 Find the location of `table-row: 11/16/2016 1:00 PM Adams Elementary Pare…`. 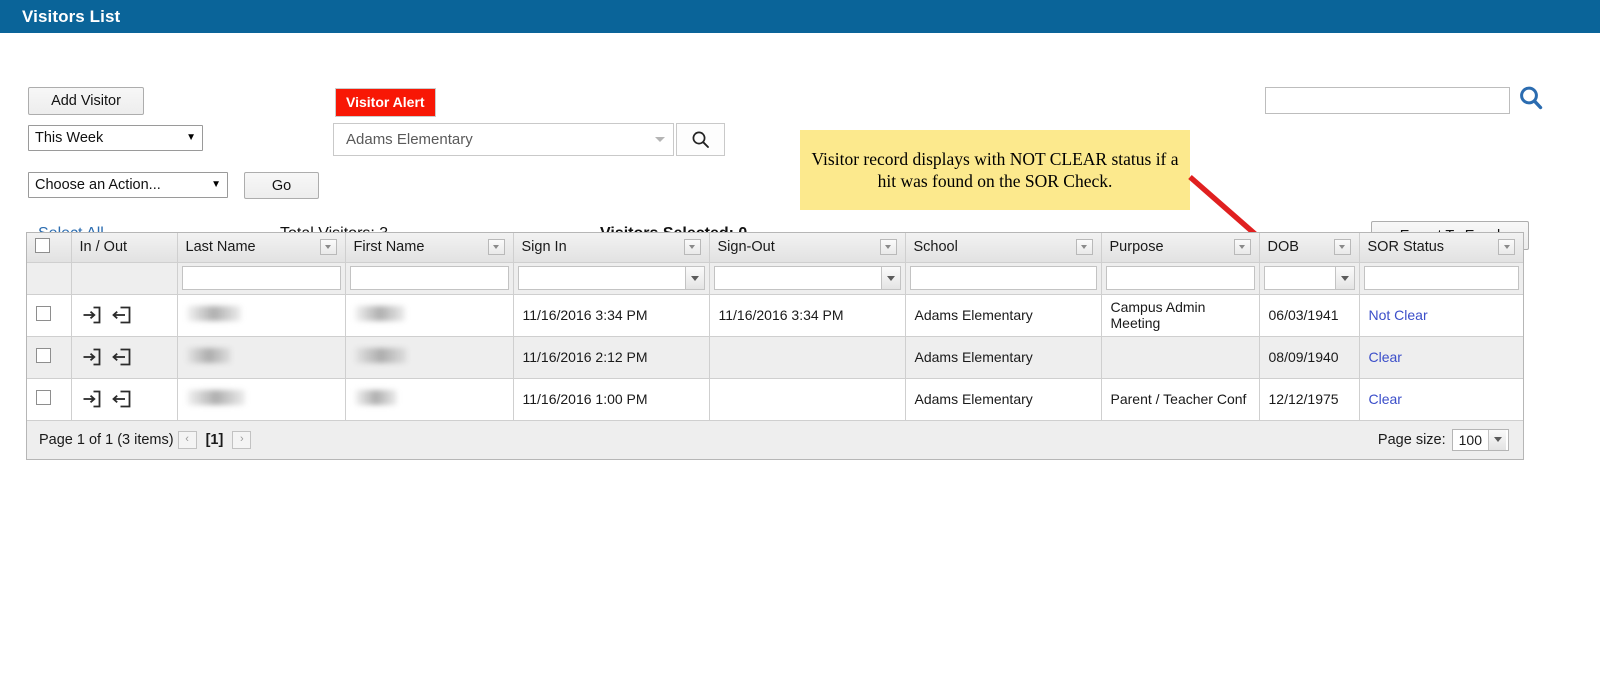

table-row: 11/16/2016 1:00 PM Adams Elementary Pare… is located at coordinates (775, 399).